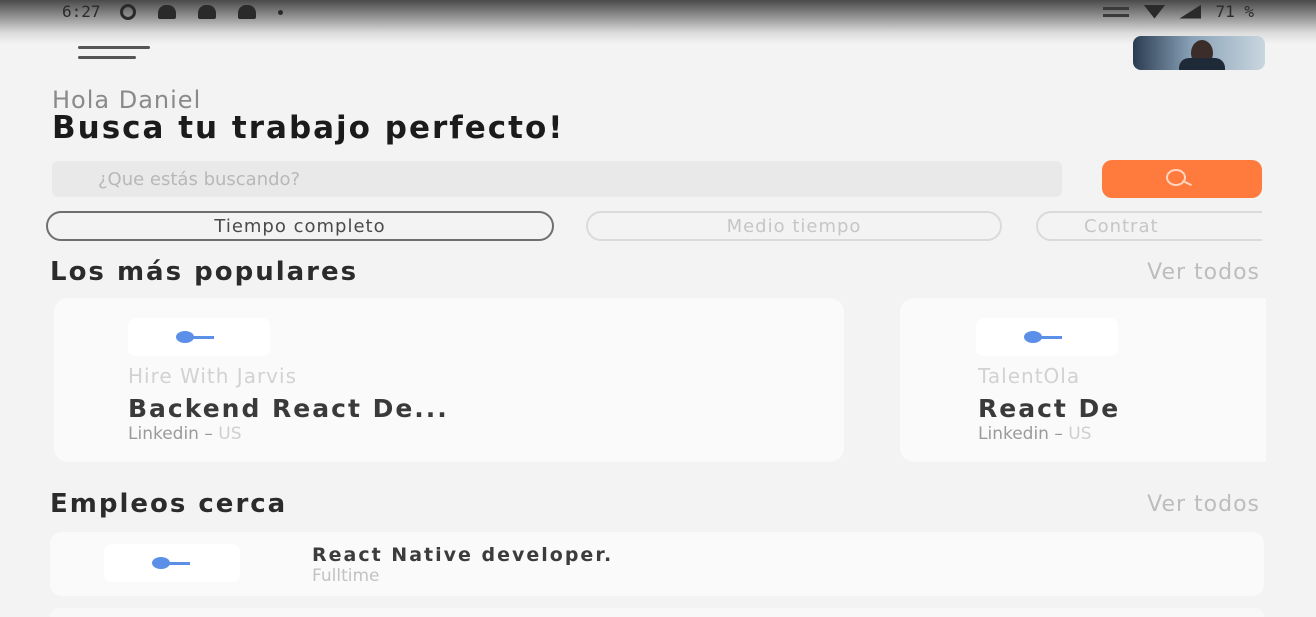  What do you see at coordinates (308, 128) in the screenshot?
I see `page-title: Busca tu trabajo perfecto!` at bounding box center [308, 128].